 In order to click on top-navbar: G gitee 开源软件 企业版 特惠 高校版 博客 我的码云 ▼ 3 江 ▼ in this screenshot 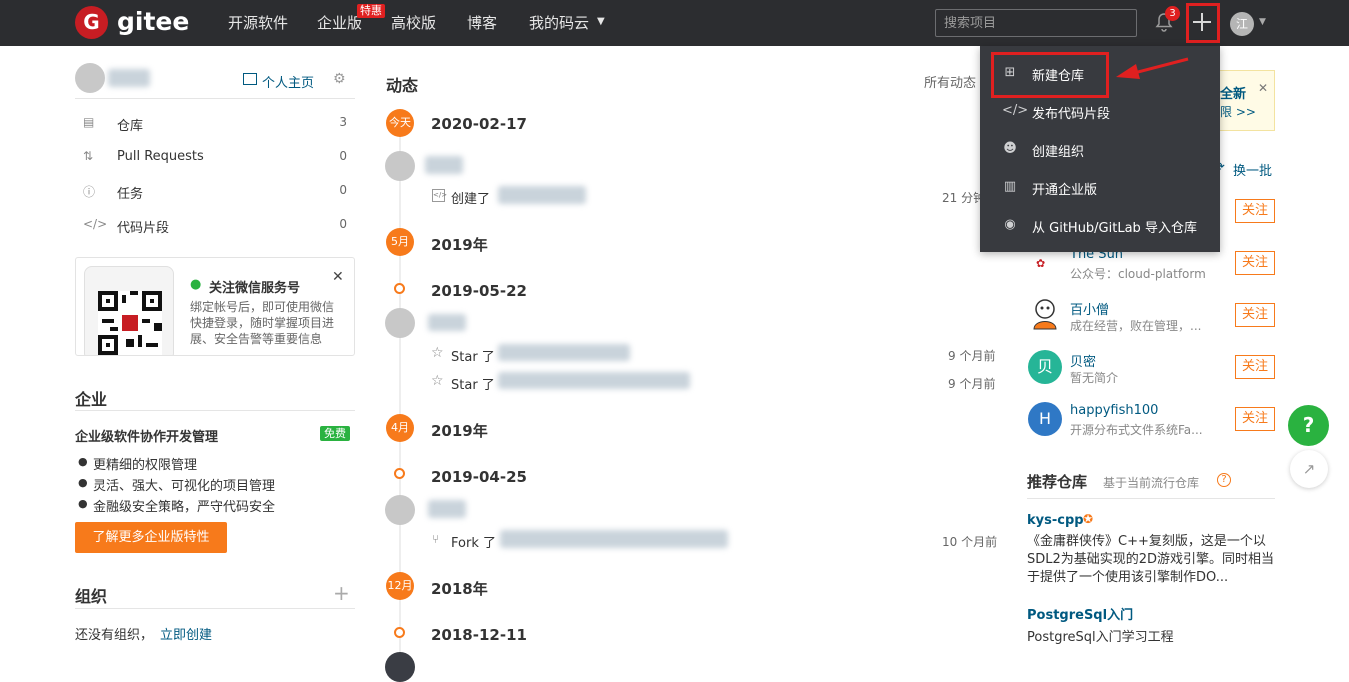, I will do `click(674, 23)`.